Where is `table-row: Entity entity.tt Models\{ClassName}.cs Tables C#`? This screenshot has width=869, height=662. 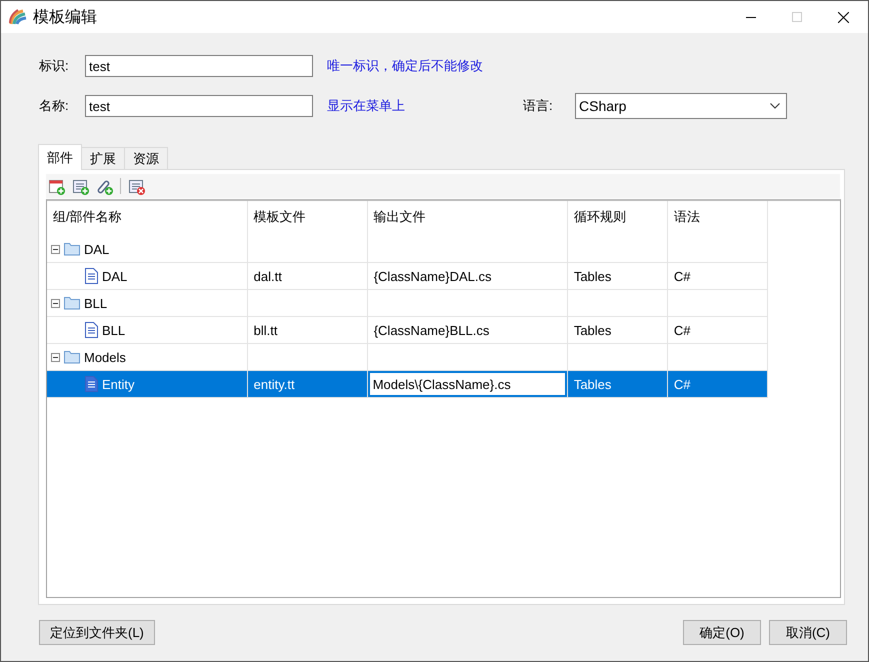 table-row: Entity entity.tt Models\{ClassName}.cs Tables C# is located at coordinates (407, 384).